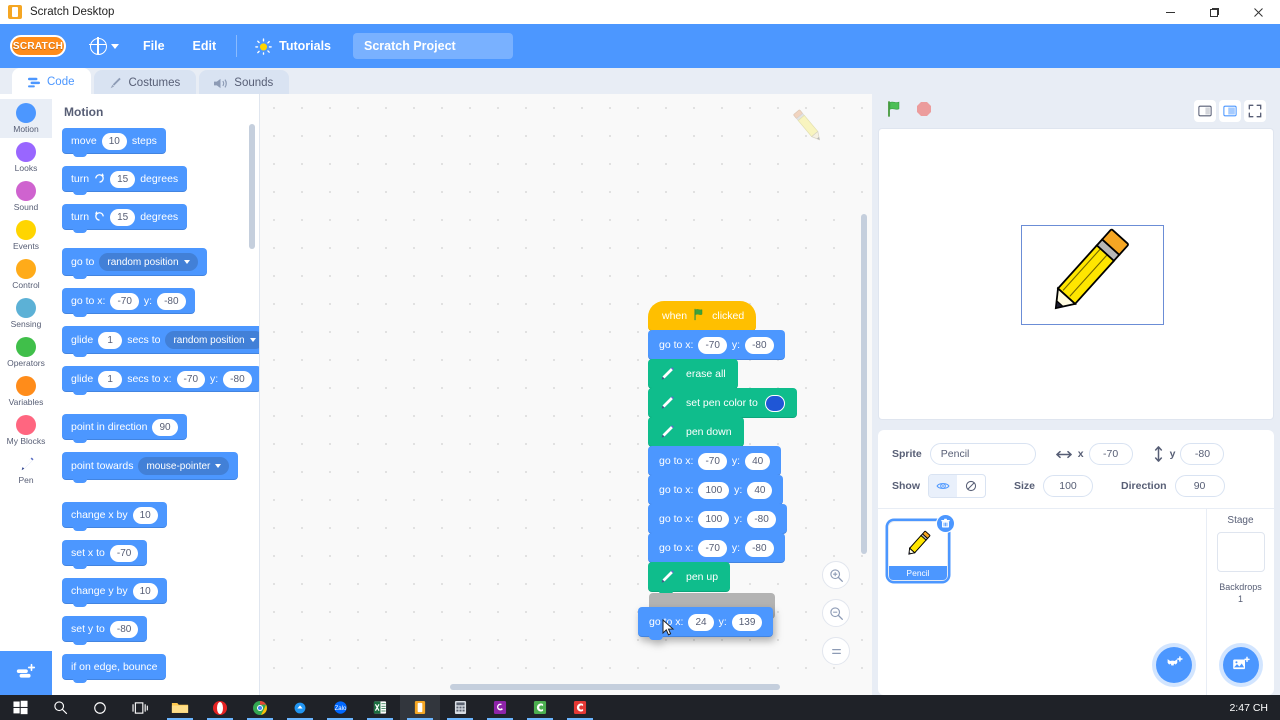 The image size is (1280, 720). I want to click on maximize-button, so click(1214, 12).